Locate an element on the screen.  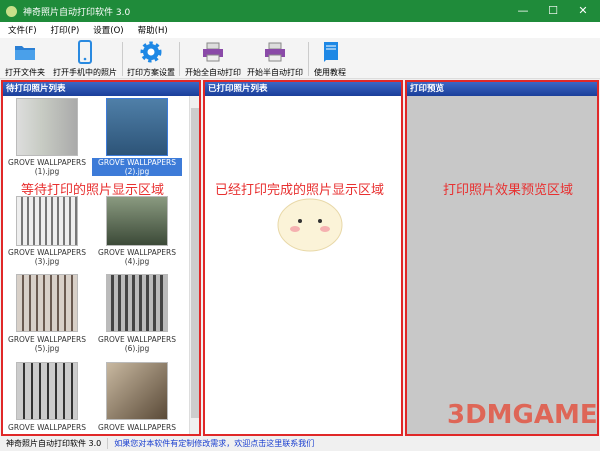
open-phone-photos-button: 打开手机中的照片 is located at coordinates (85, 59).